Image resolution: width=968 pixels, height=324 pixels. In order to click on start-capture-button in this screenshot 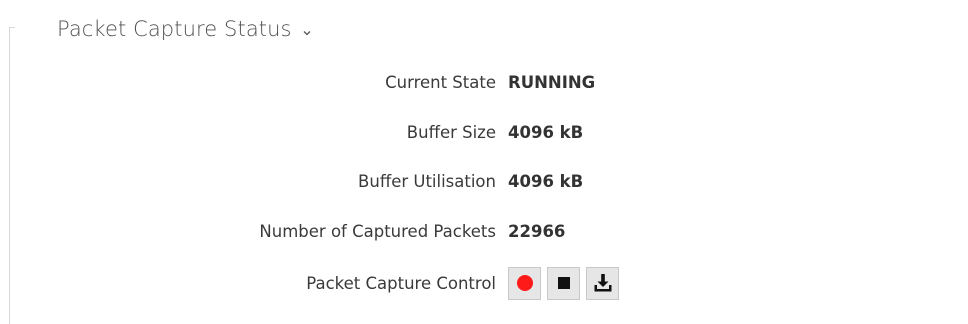, I will do `click(524, 283)`.